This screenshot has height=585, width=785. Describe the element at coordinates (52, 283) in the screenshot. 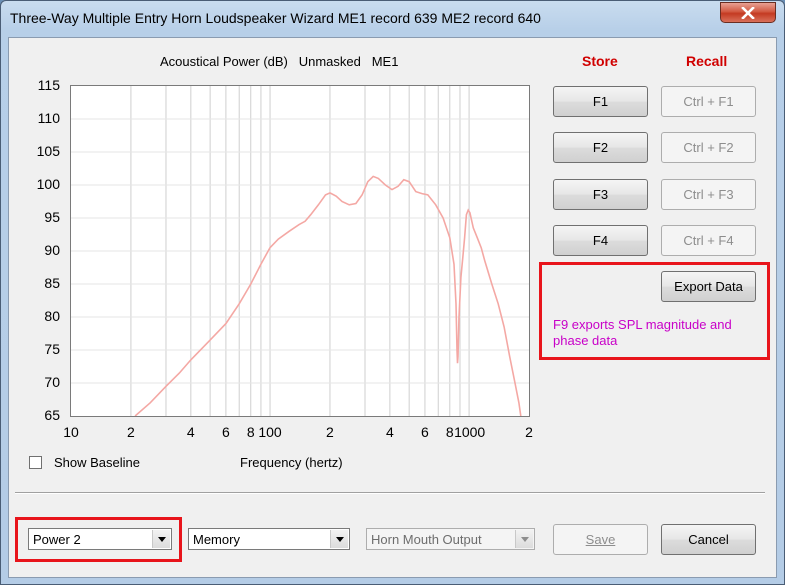

I see `y-tick-label: 85` at that location.